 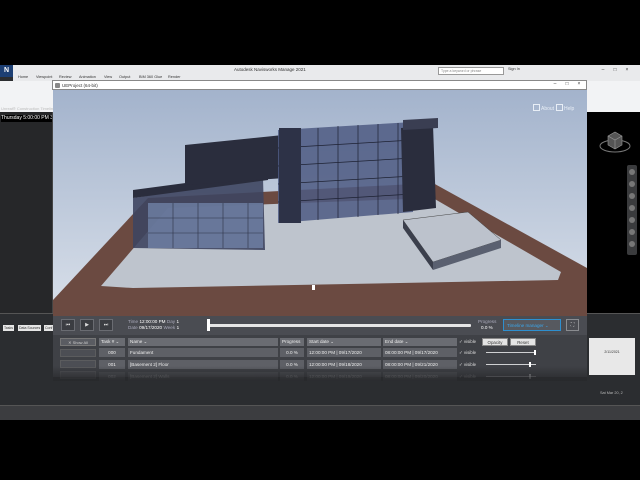 What do you see at coordinates (80, 85) in the screenshot?
I see `ue-title: UEProject (64-bit)` at bounding box center [80, 85].